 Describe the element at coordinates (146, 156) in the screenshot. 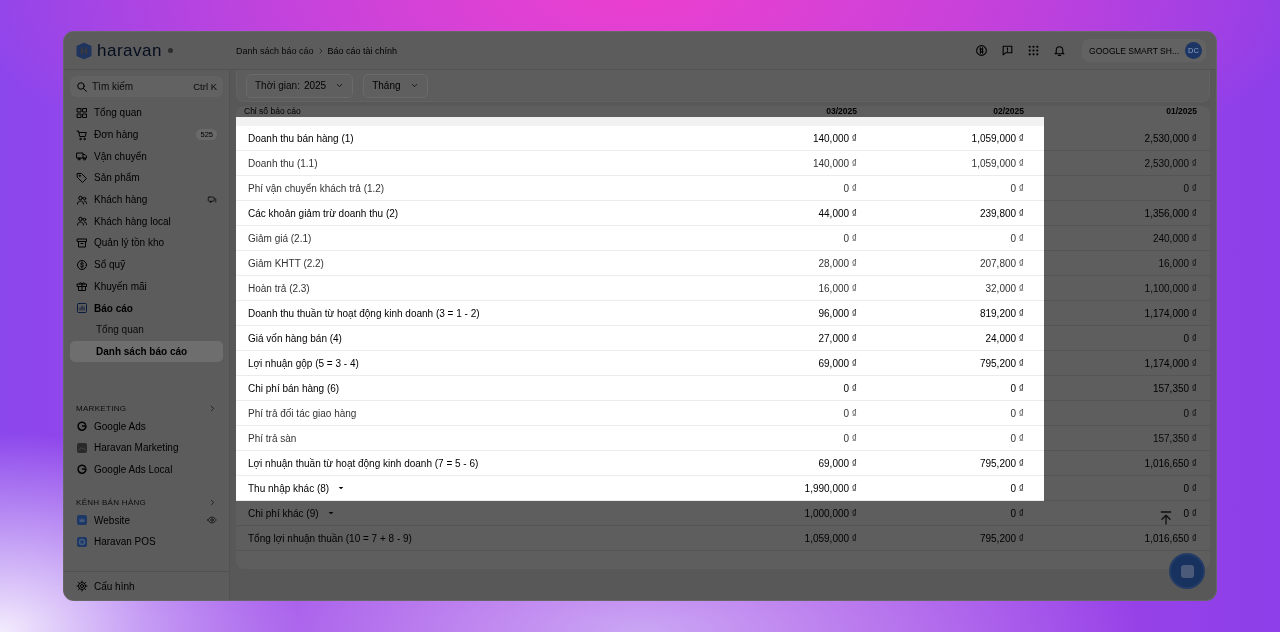

I see `nav-item: Vận chuyển` at that location.